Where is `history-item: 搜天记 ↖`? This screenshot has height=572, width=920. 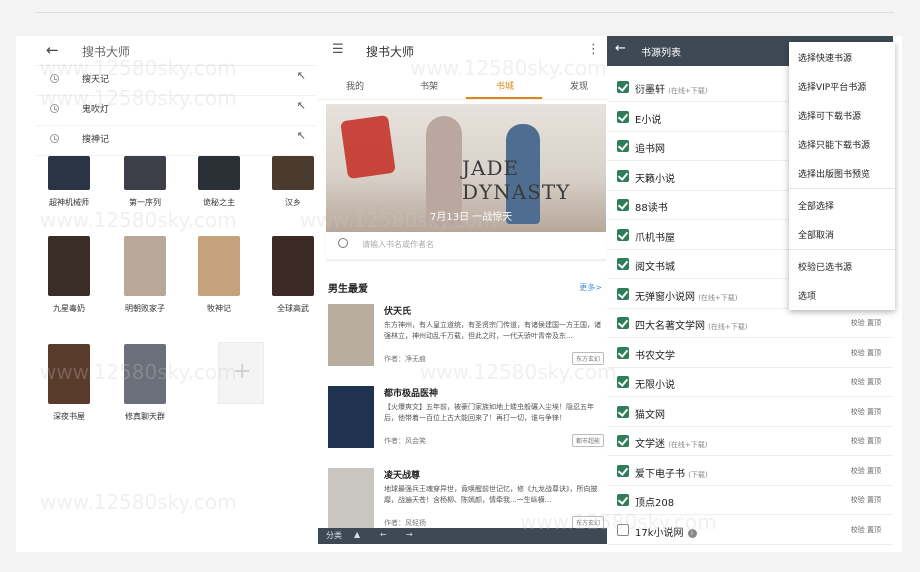
history-item: 搜天记 ↖ is located at coordinates (176, 81).